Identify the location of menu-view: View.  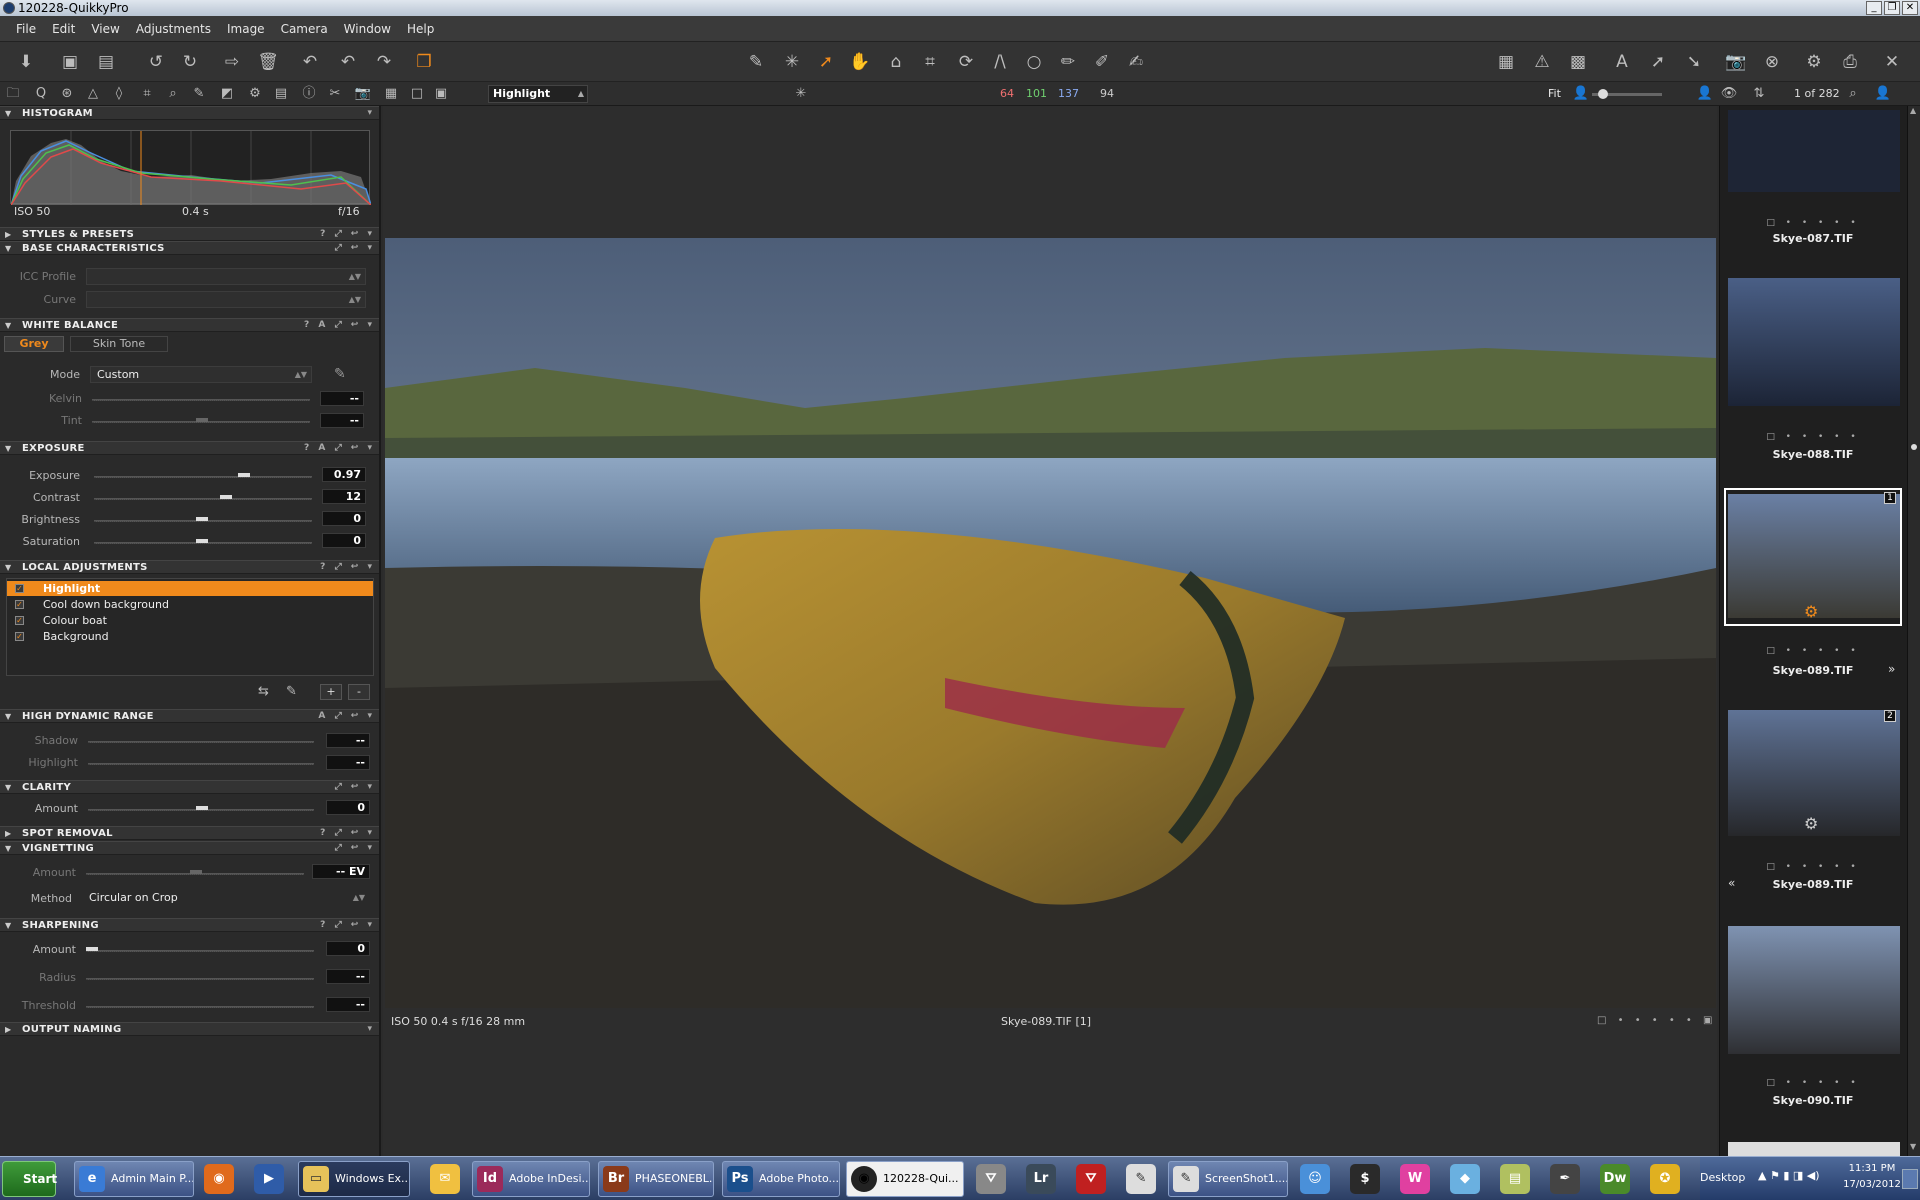
(105, 29).